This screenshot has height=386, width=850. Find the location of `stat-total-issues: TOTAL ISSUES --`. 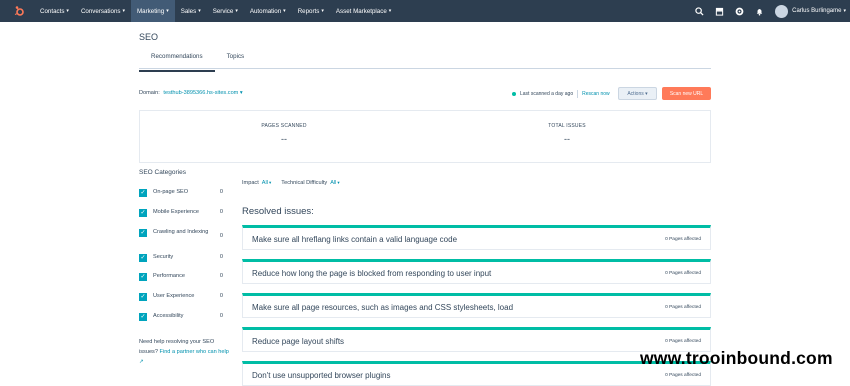

stat-total-issues: TOTAL ISSUES -- is located at coordinates (567, 133).